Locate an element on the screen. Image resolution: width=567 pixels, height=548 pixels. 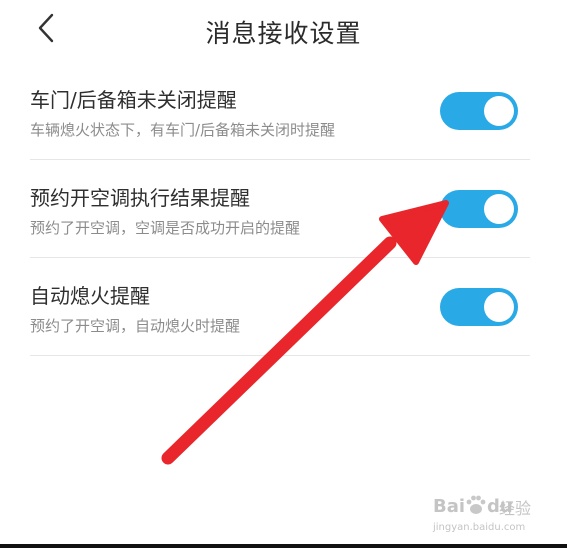
setting-description: 车辆熄火状态下，有车门/后备箱未关闭时提醒 is located at coordinates (183, 130).